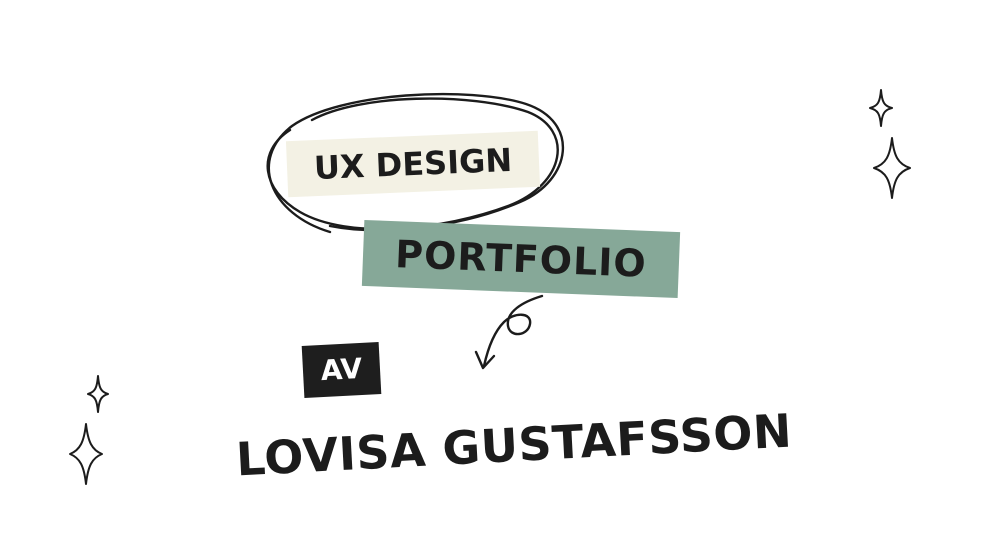  What do you see at coordinates (514, 445) in the screenshot?
I see `author-name: LOVISA GUSTAFSSON` at bounding box center [514, 445].